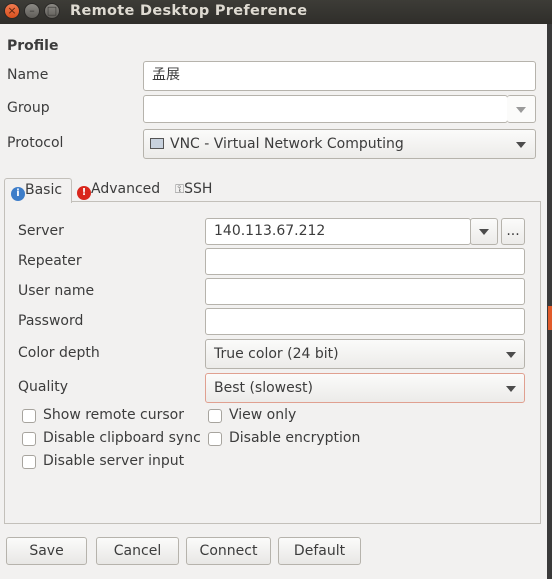 This screenshot has width=552, height=579. Describe the element at coordinates (215, 439) in the screenshot. I see `disable-encryption-checkbox` at that location.